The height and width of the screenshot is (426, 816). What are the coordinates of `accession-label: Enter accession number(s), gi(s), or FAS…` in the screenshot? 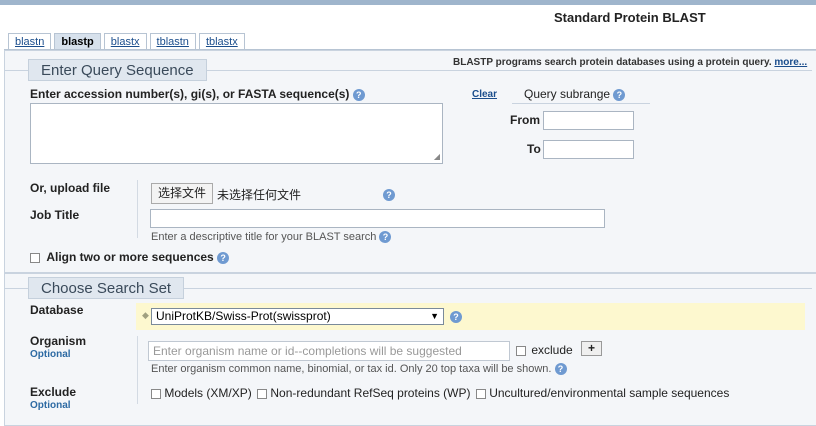 It's located at (197, 94).